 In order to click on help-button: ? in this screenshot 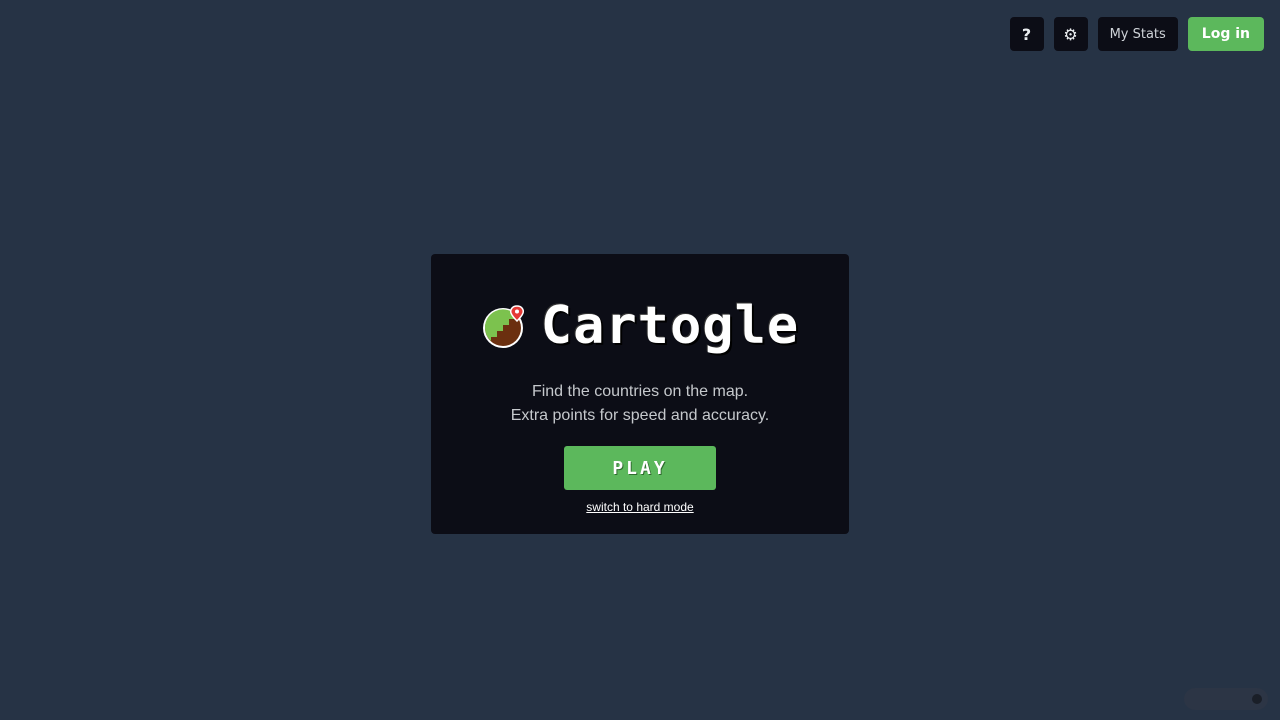, I will do `click(1026, 34)`.